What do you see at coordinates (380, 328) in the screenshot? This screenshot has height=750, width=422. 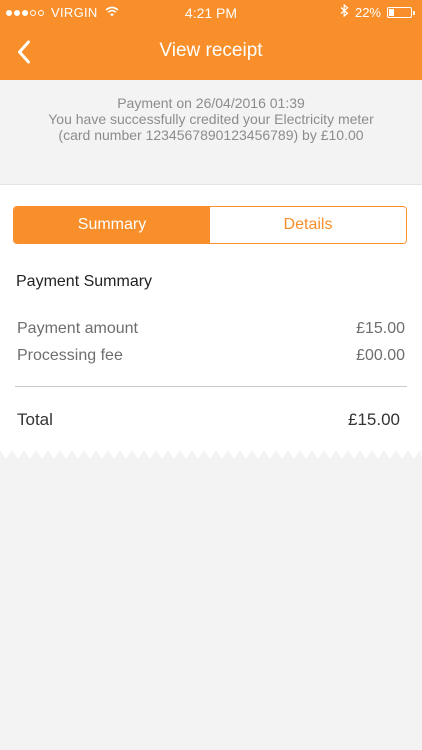 I see `payment-amount-value: £15.00` at bounding box center [380, 328].